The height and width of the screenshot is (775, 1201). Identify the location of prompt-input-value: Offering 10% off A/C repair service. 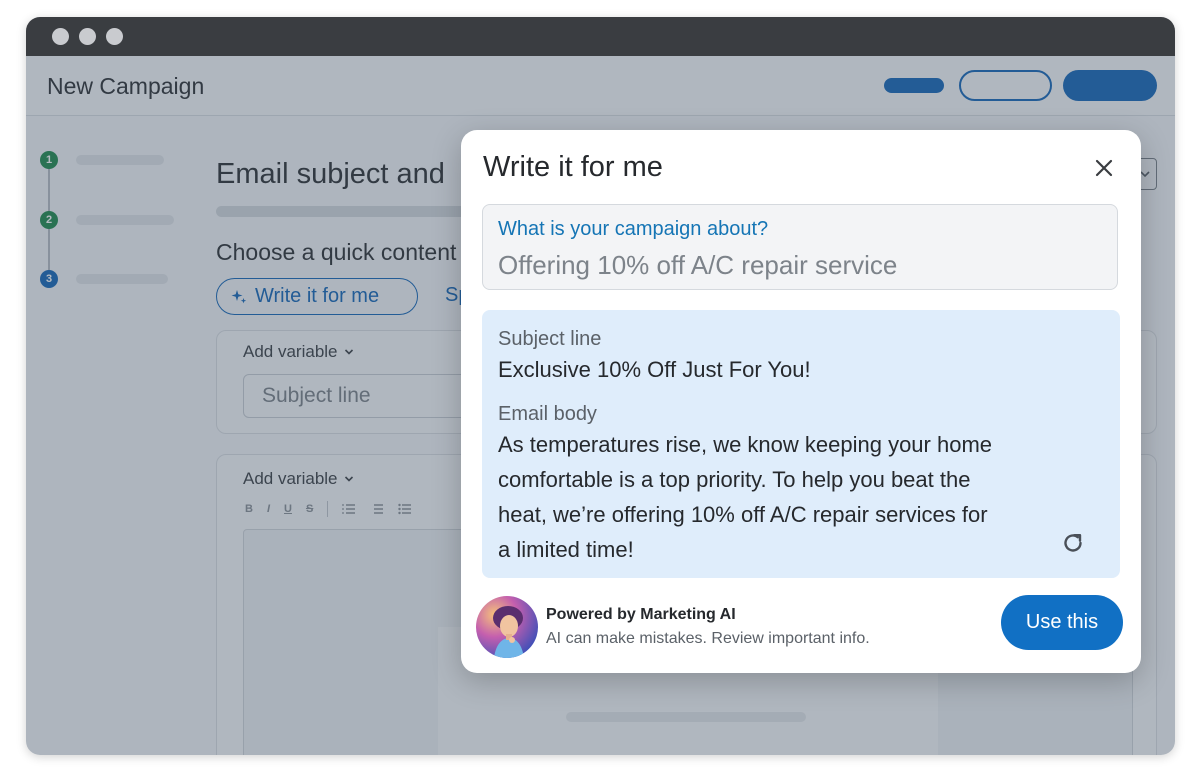
(697, 265).